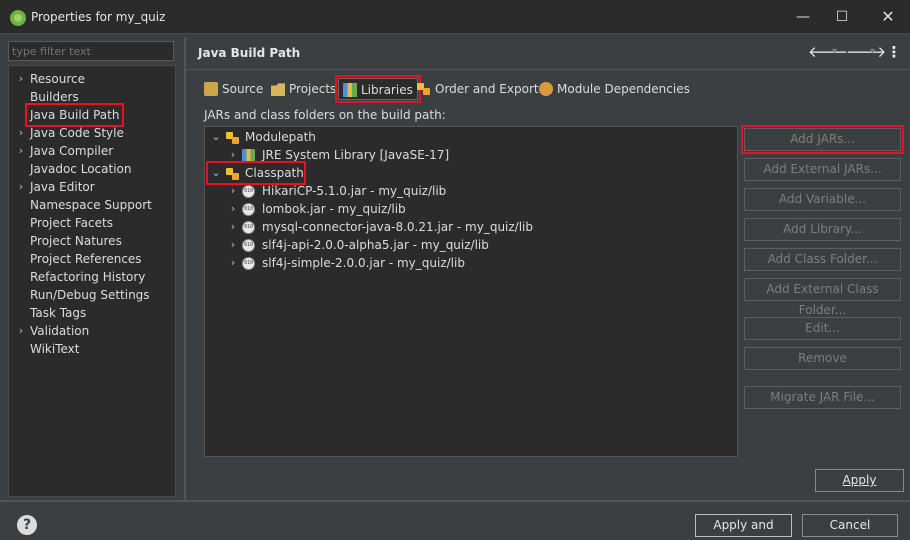 The image size is (910, 540). What do you see at coordinates (92, 187) in the screenshot?
I see `sidebar-item-java-editor: › Java Editor` at bounding box center [92, 187].